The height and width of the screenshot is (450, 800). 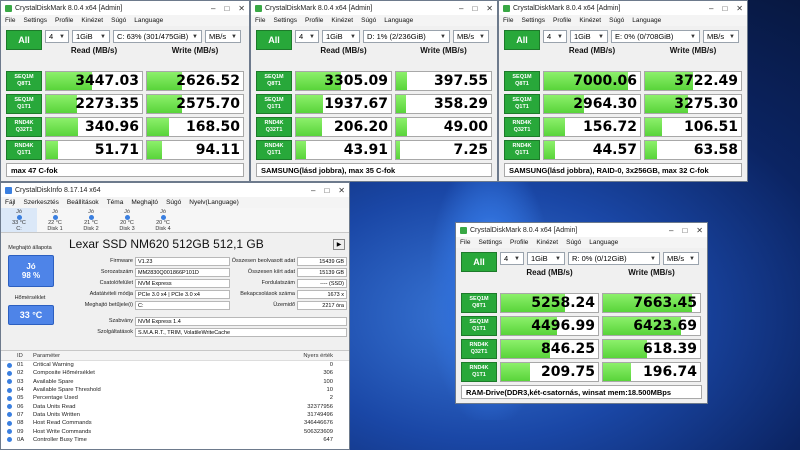 What do you see at coordinates (125, 170) in the screenshot?
I see `status-comment: max 47 C-fok` at bounding box center [125, 170].